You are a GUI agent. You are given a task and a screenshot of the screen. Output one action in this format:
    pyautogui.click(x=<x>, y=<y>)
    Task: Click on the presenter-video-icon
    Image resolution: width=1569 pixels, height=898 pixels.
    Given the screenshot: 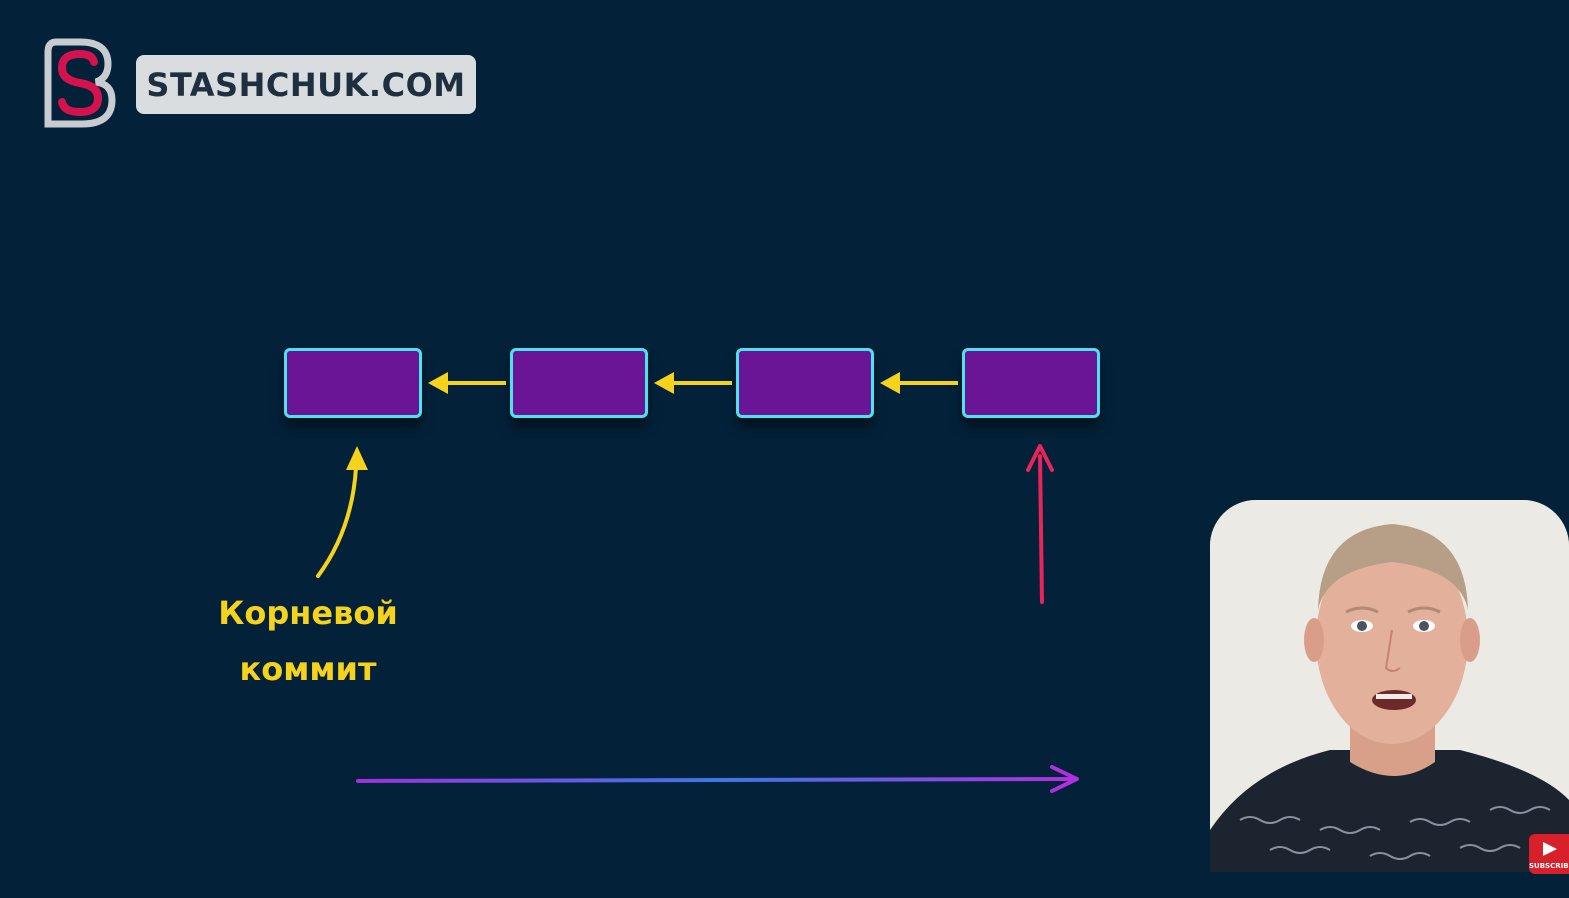 What is the action you would take?
    pyautogui.click(x=1389, y=686)
    